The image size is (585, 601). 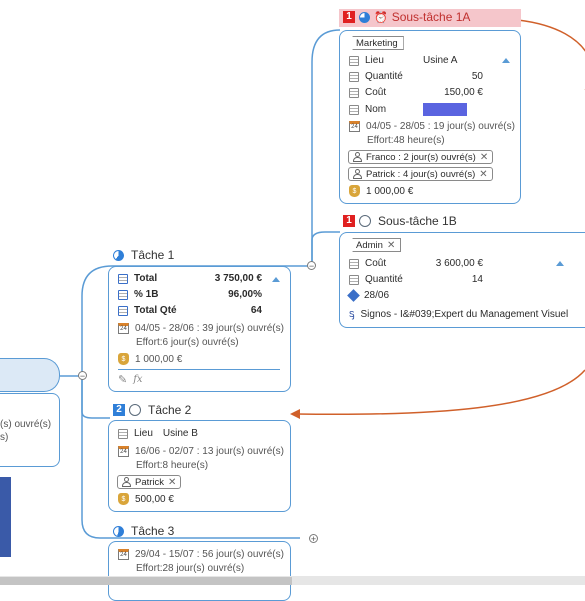 I want to click on sub1a-title-text: Sous-tâche 1A, so click(x=431, y=17).